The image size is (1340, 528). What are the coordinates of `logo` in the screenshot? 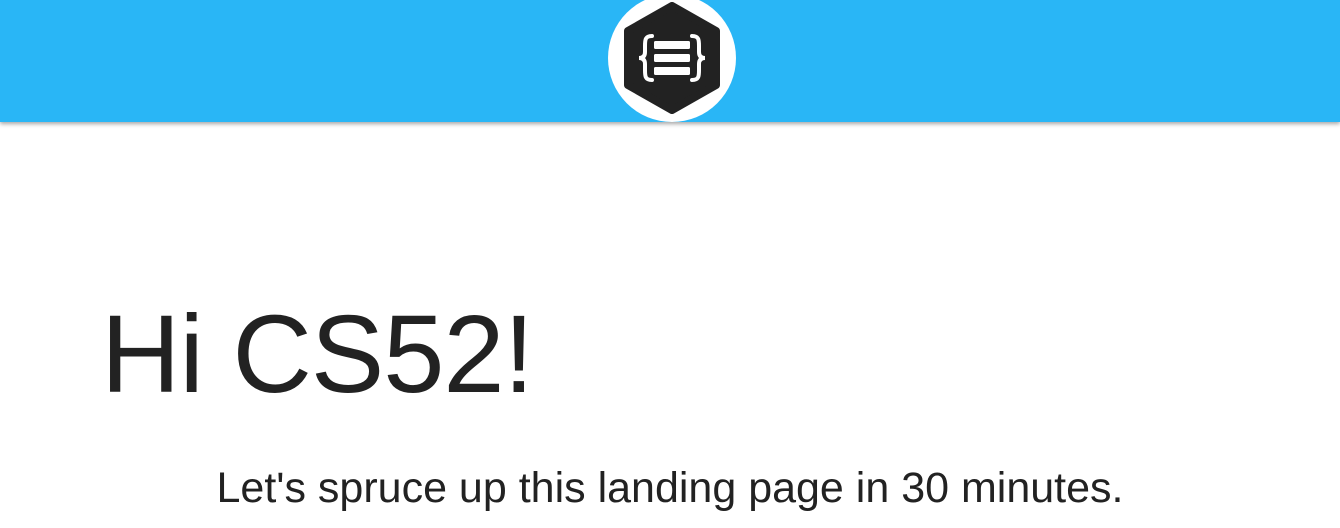 It's located at (672, 61).